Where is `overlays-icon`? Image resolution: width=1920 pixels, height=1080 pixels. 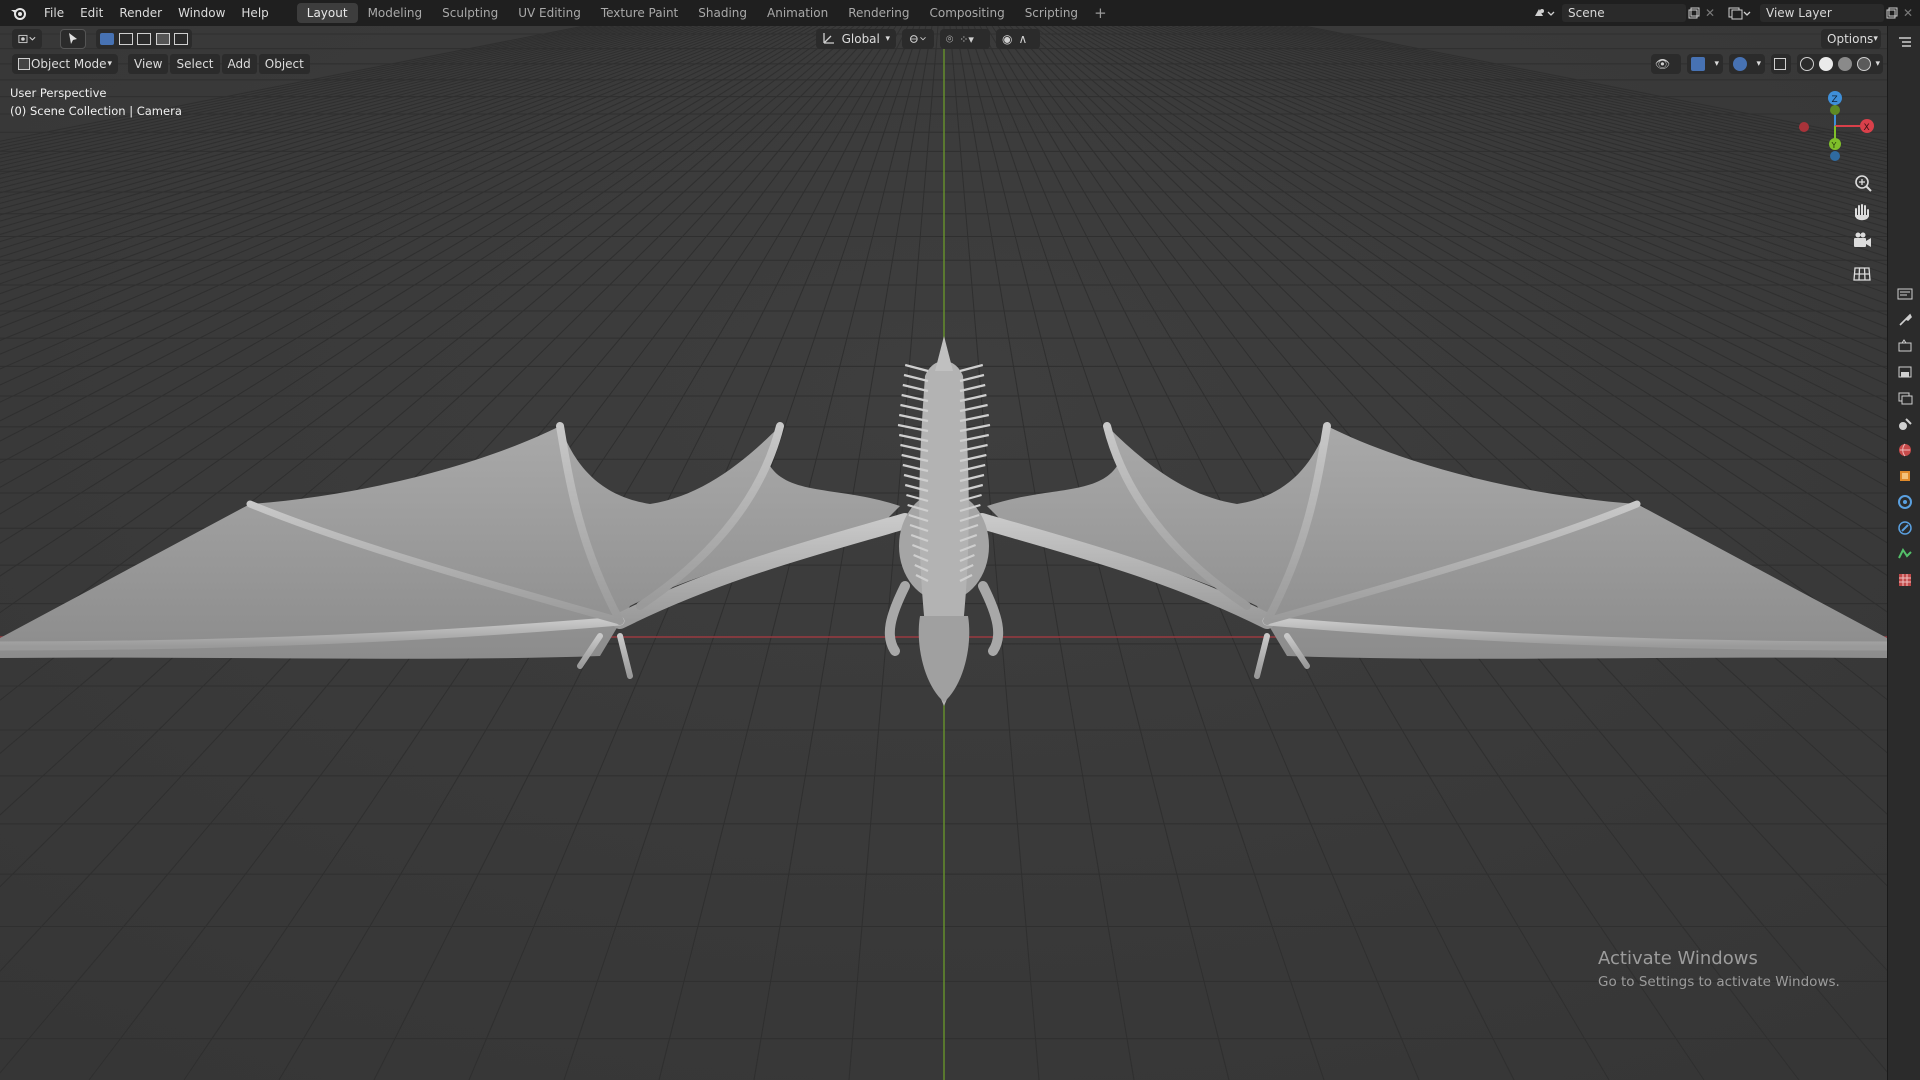 overlays-icon is located at coordinates (1740, 64).